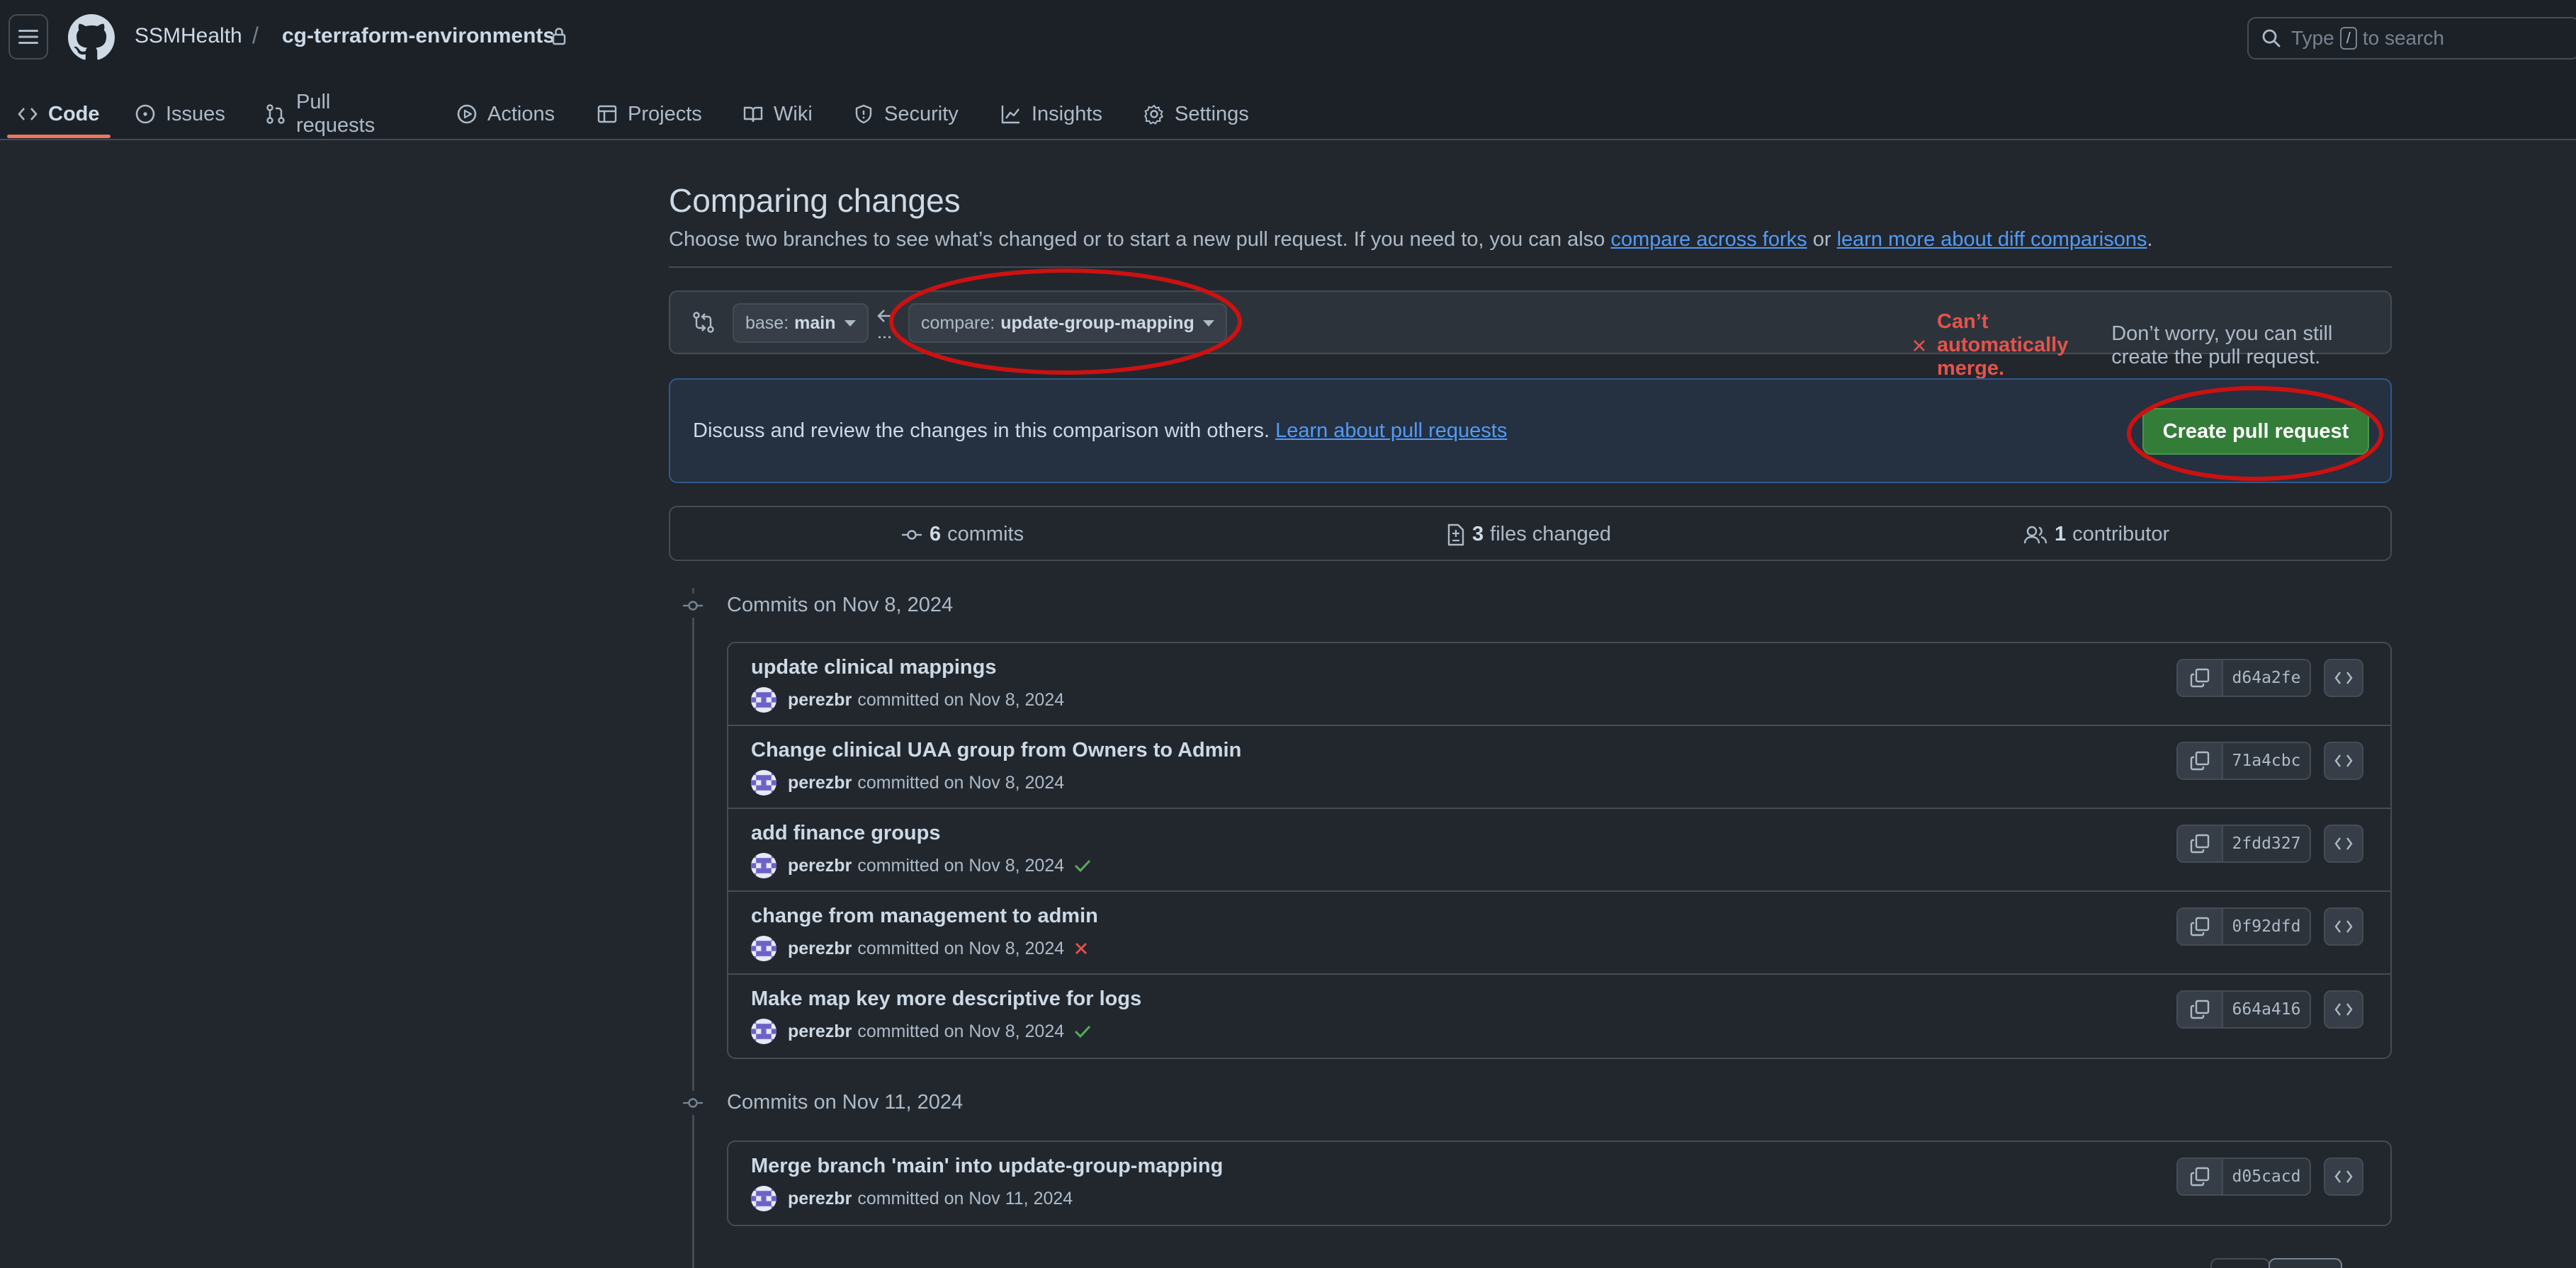  What do you see at coordinates (1097, 322) in the screenshot?
I see `compare-branch: update-group-mapping` at bounding box center [1097, 322].